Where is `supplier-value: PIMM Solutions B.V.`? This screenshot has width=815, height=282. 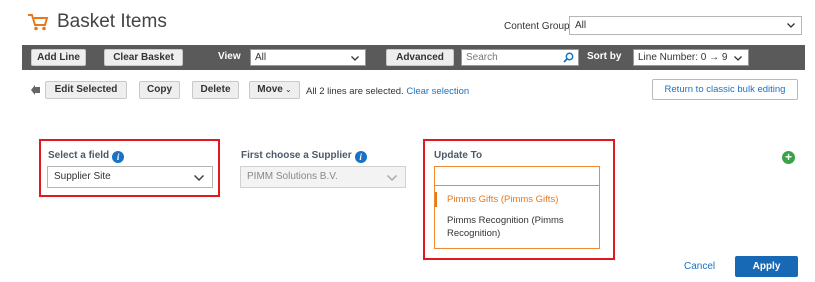 supplier-value: PIMM Solutions B.V. is located at coordinates (292, 176).